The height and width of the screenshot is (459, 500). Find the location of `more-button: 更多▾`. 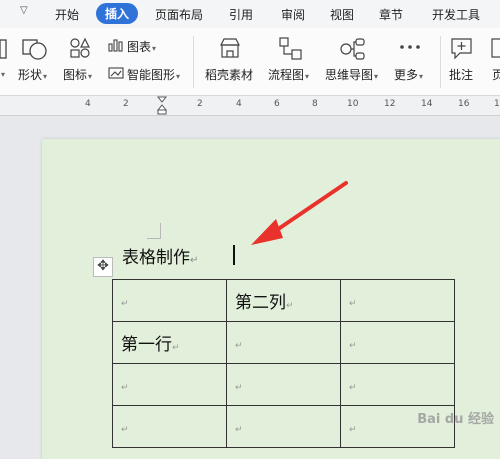

more-button: 更多▾ is located at coordinates (408, 74).